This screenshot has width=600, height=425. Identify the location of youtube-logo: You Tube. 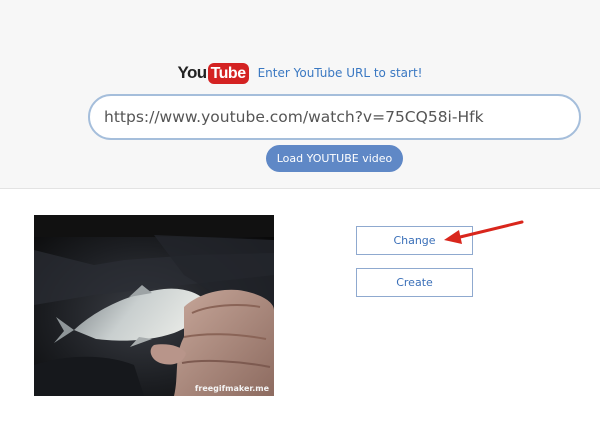
(213, 73).